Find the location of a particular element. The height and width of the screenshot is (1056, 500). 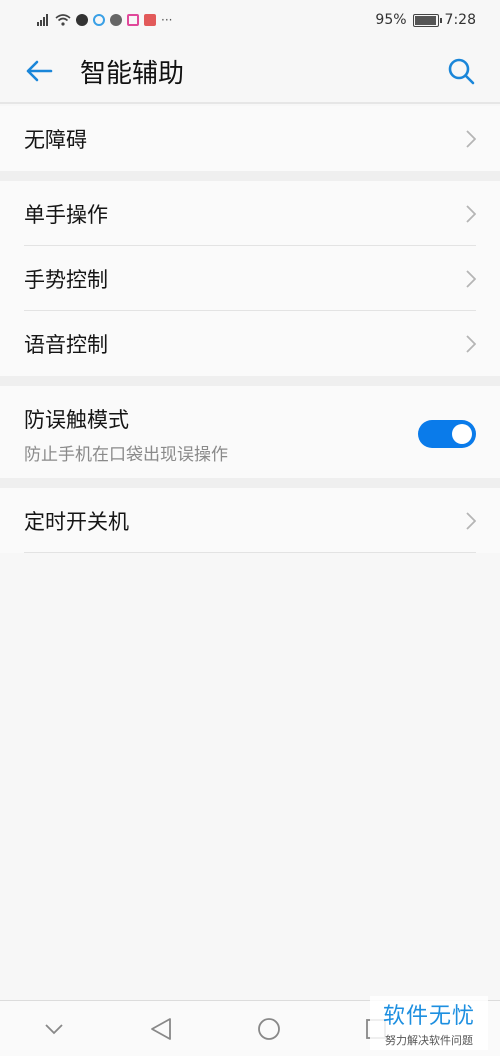

watermark-subtitle: 努力解决软件问题 is located at coordinates (429, 1040).